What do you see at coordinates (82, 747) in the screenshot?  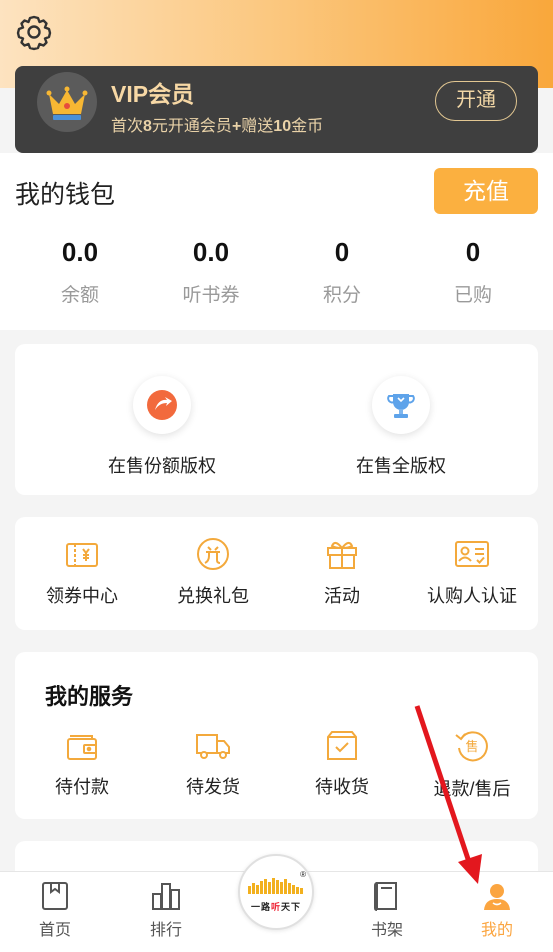 I see `wallet-icon` at bounding box center [82, 747].